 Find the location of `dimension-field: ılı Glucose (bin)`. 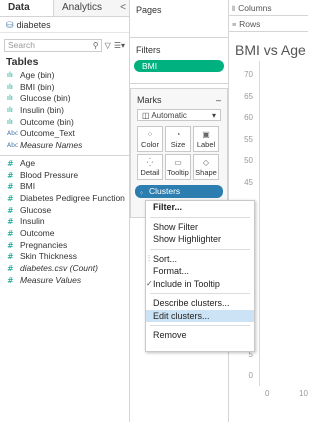

dimension-field: ılı Glucose (bin) is located at coordinates (64, 99).